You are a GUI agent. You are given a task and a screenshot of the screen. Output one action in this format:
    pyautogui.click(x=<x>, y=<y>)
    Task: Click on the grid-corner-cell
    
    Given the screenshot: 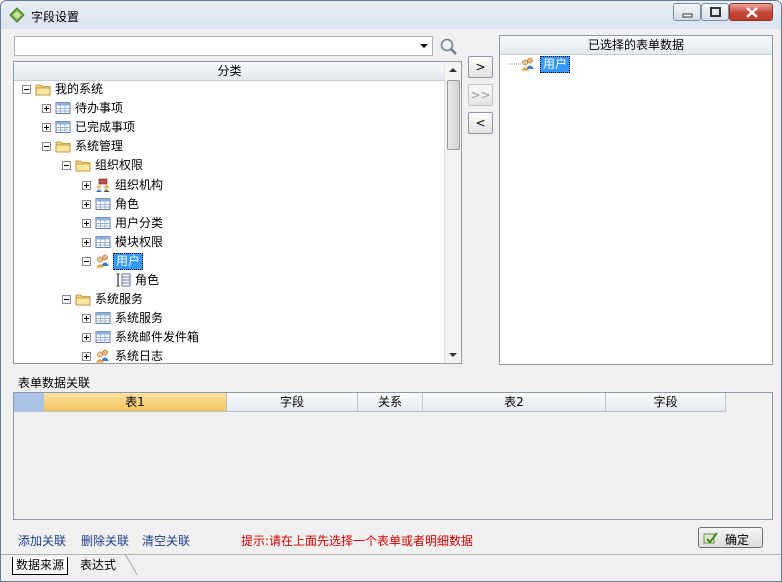 What is the action you would take?
    pyautogui.click(x=29, y=402)
    